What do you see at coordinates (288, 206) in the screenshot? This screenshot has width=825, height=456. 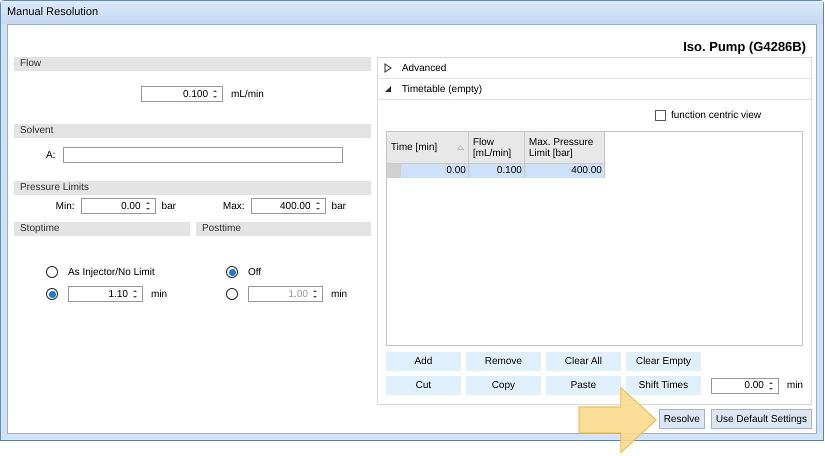 I see `pressure-field: 400.00` at bounding box center [288, 206].